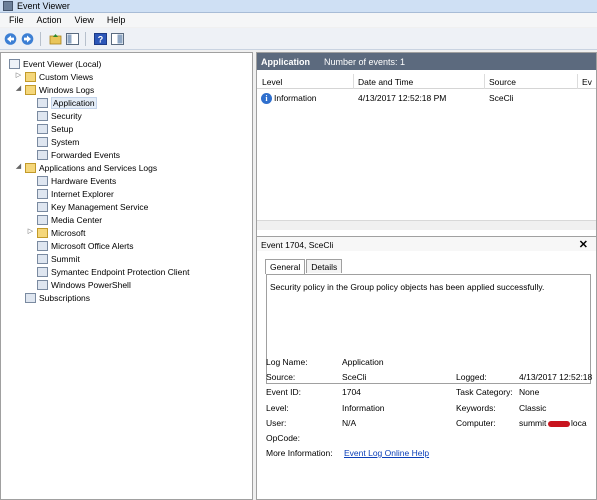 Image resolution: width=597 pixels, height=500 pixels. I want to click on tree-item-security: Security, so click(59, 115).